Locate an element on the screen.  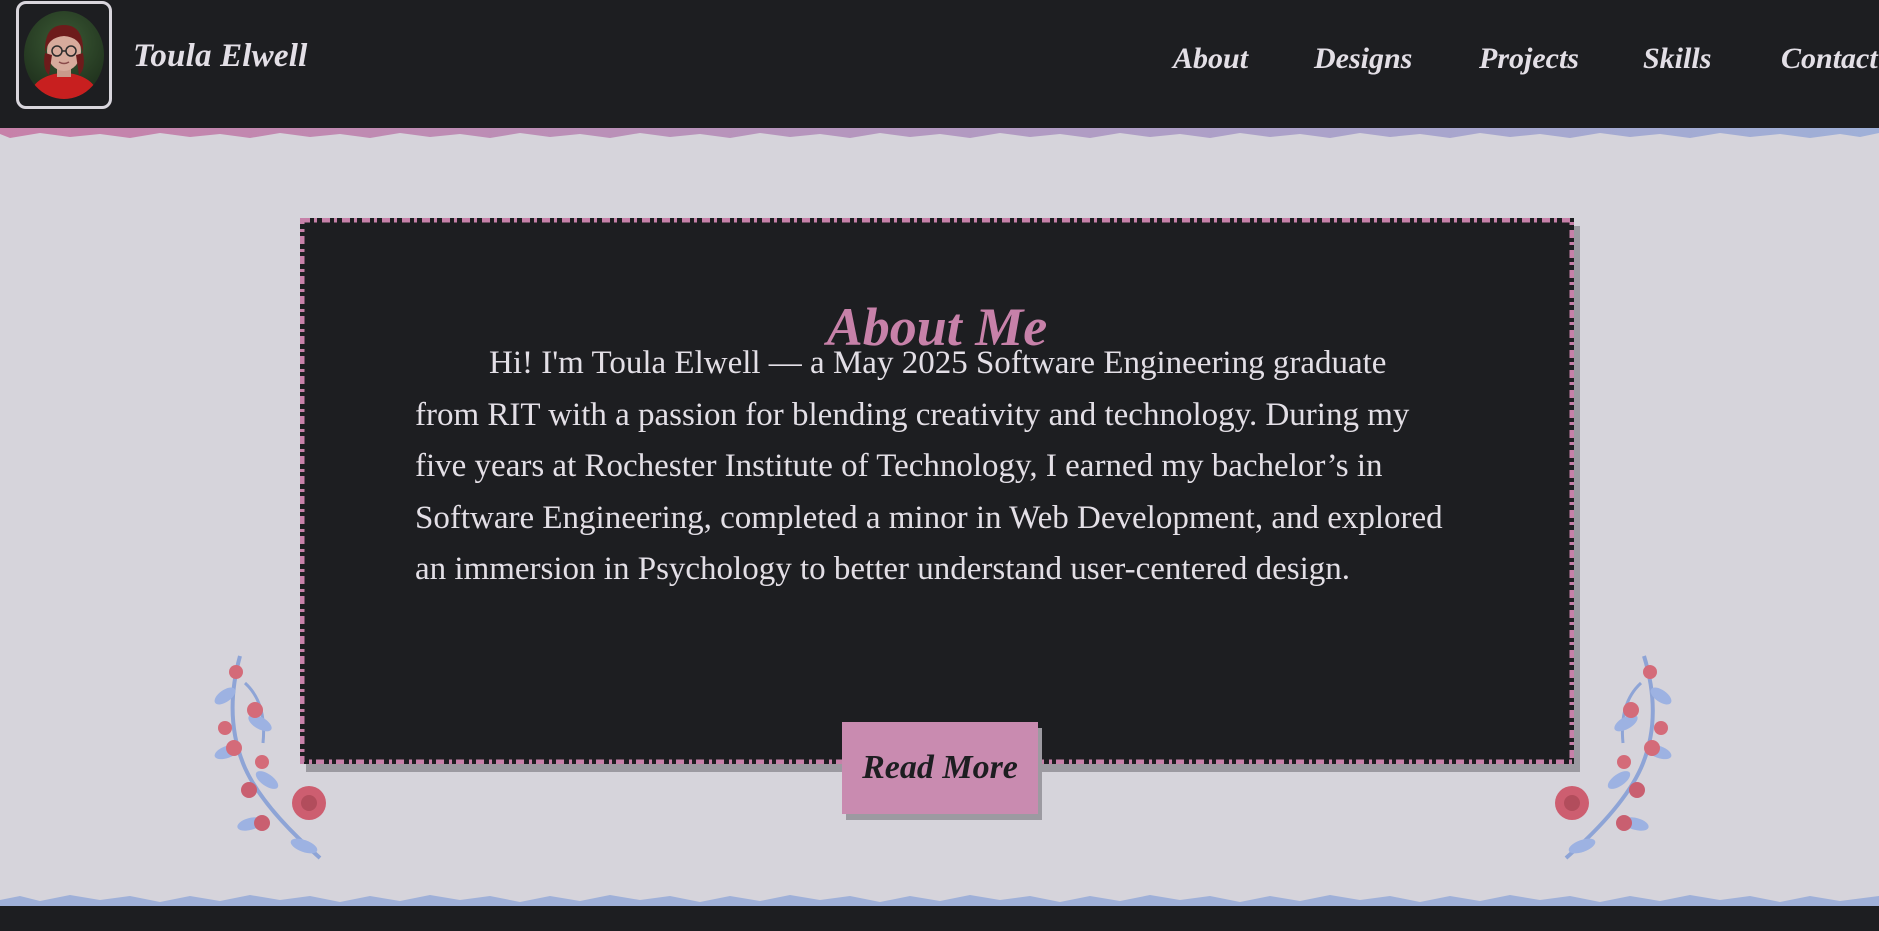
header-torn-edge is located at coordinates (939, 133).